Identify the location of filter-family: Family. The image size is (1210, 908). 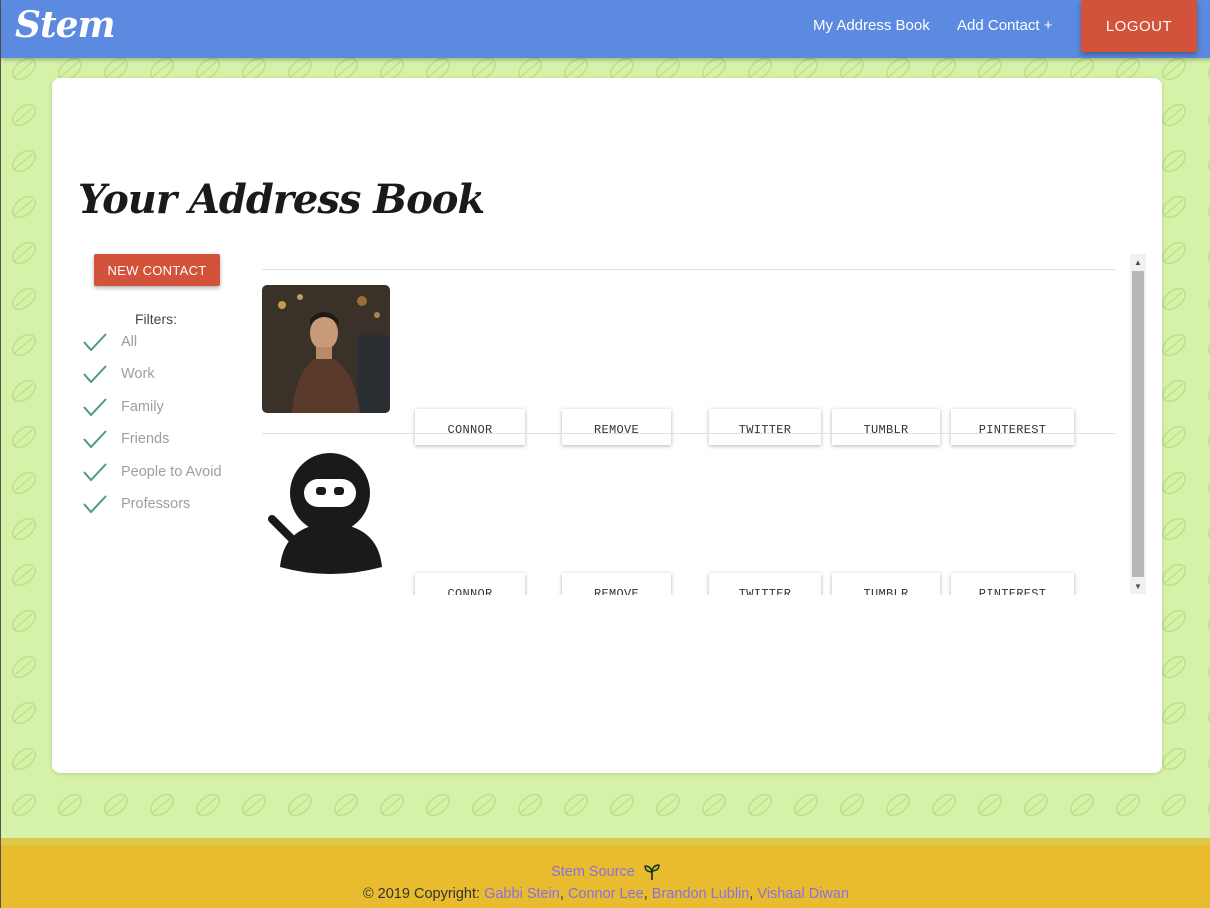
(162, 407).